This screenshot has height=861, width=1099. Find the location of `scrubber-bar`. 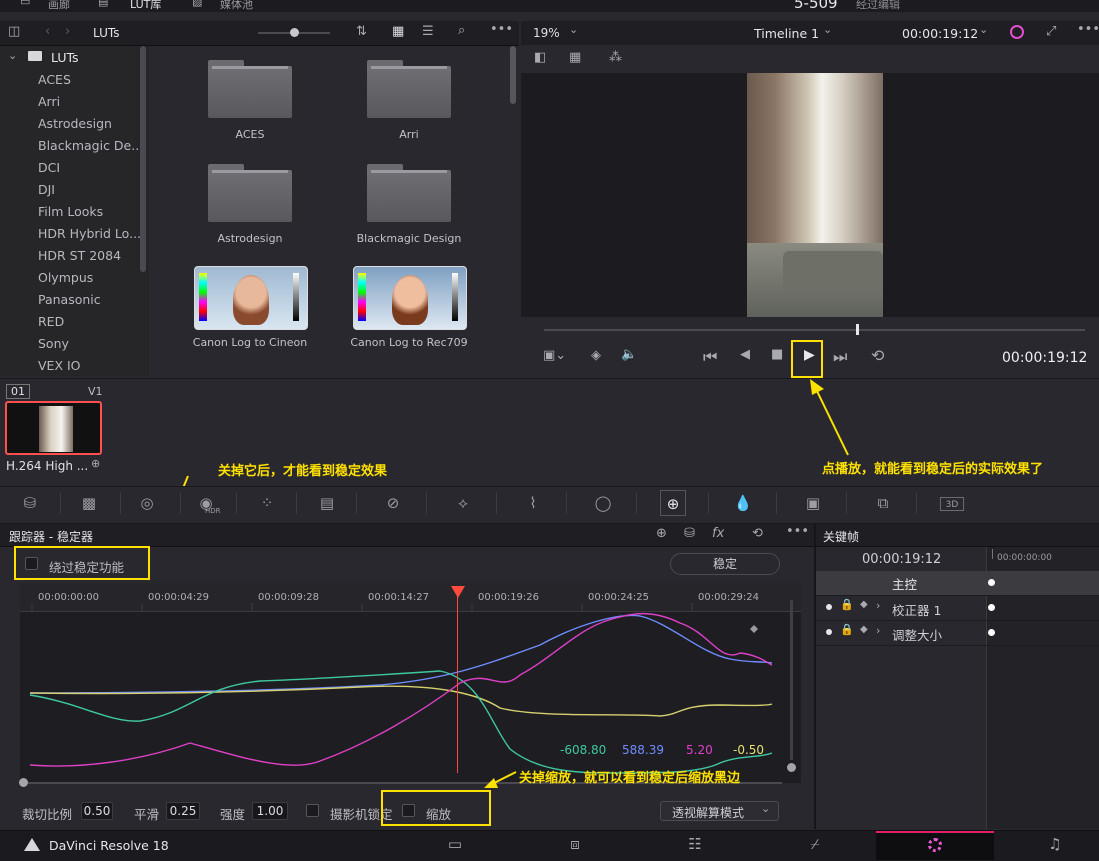

scrubber-bar is located at coordinates (814, 330).